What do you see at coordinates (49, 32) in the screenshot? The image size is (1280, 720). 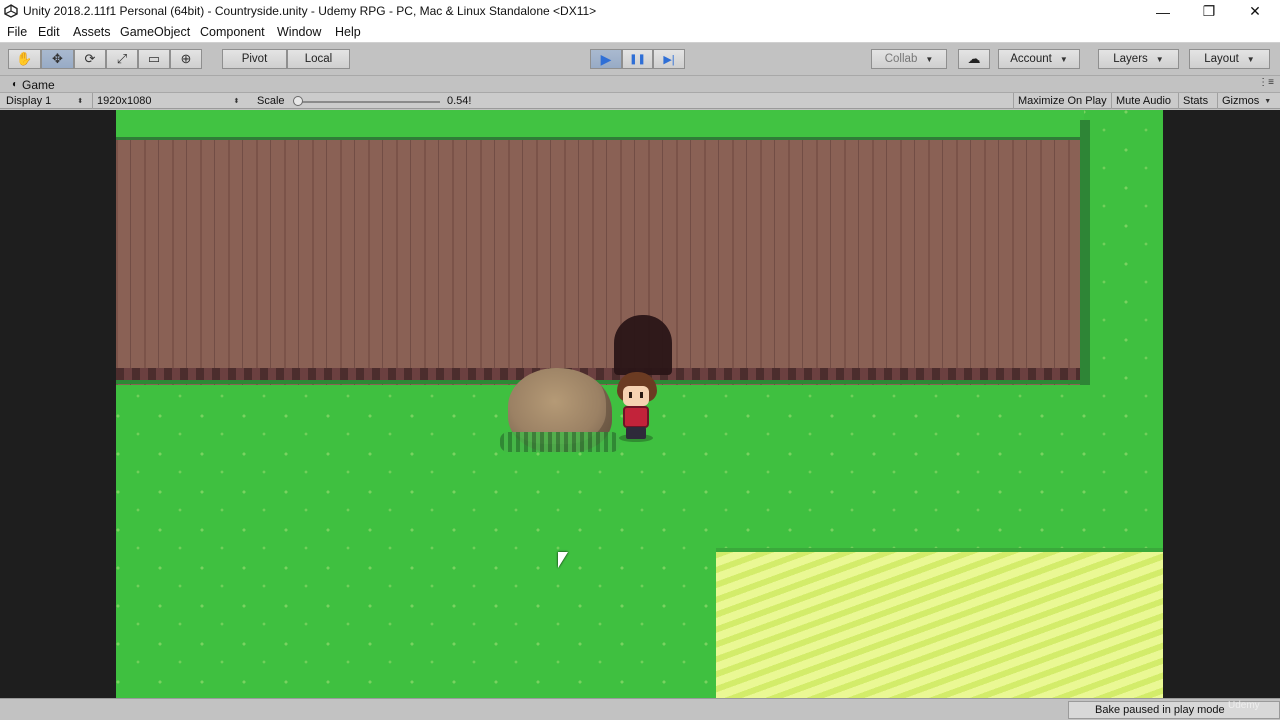 I see `menu-edit: Edit` at bounding box center [49, 32].